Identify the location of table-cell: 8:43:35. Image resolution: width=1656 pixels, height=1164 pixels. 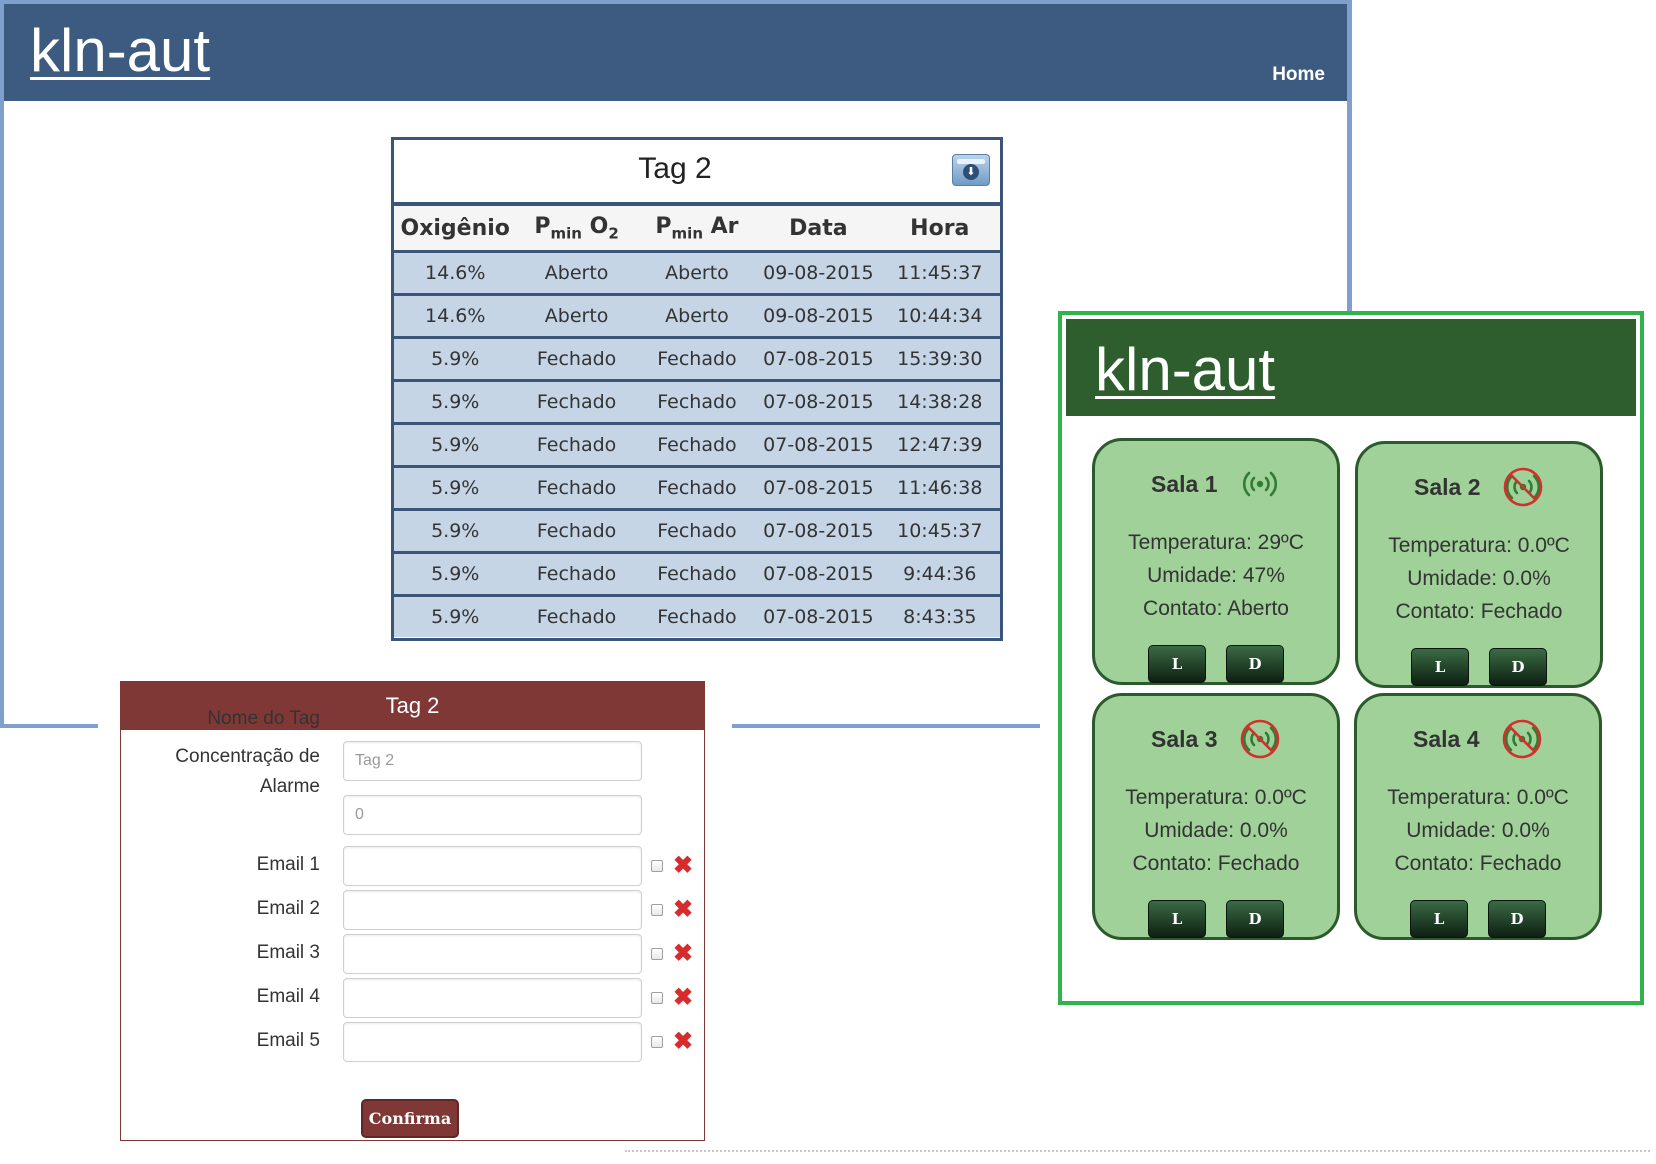
(939, 616).